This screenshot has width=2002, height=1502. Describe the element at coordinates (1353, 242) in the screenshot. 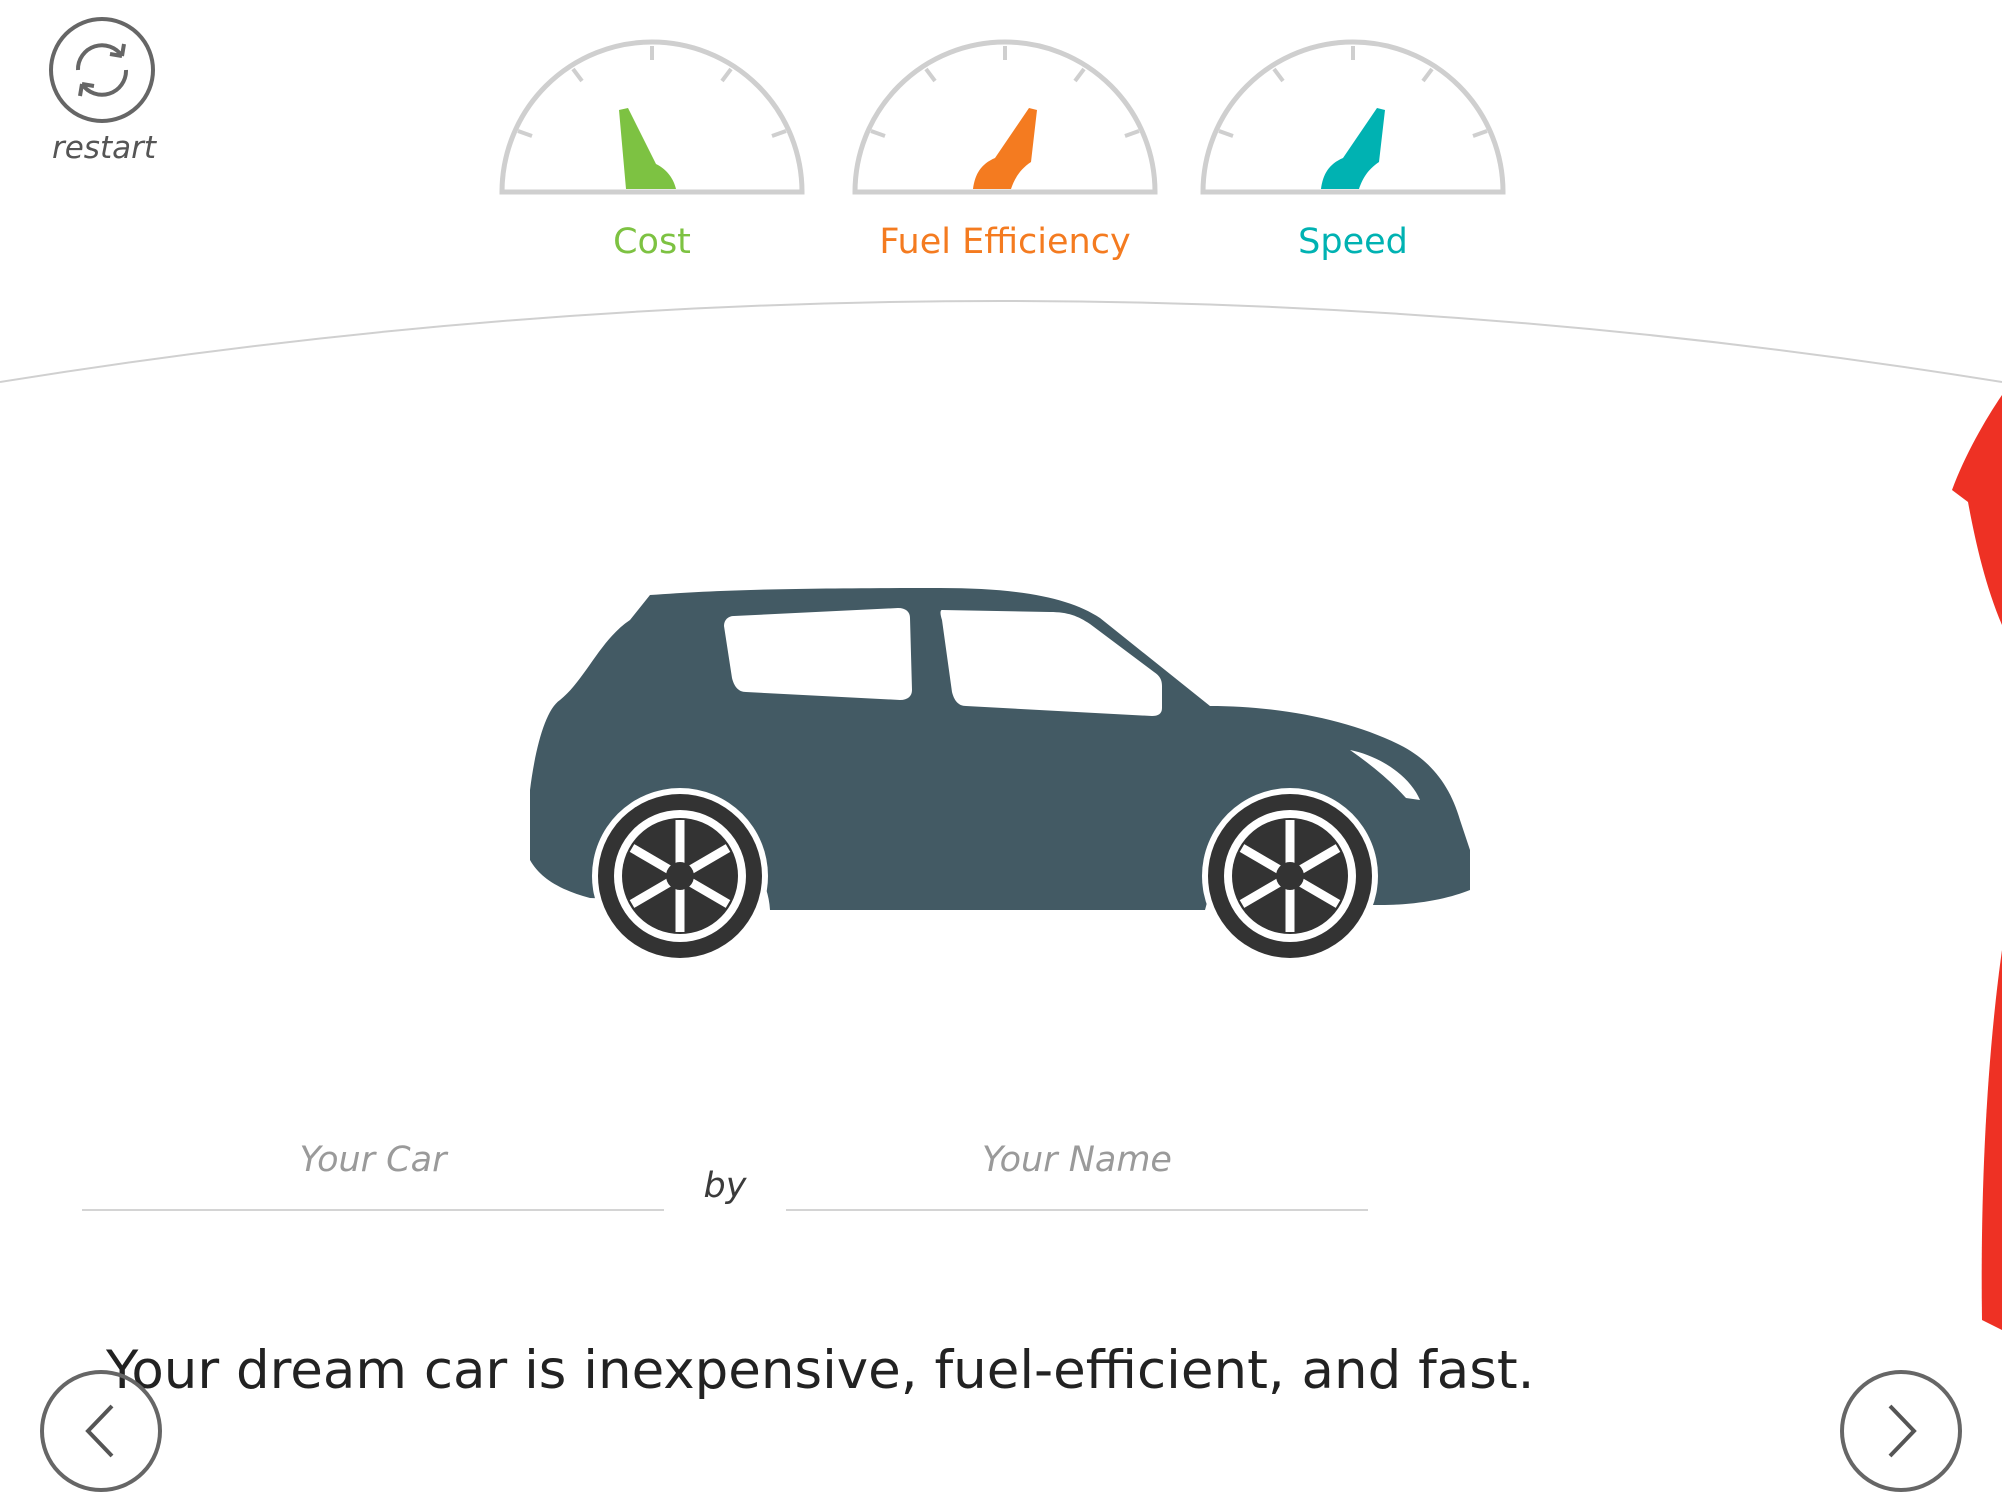

I see `gauge-speed-label: Speed` at that location.